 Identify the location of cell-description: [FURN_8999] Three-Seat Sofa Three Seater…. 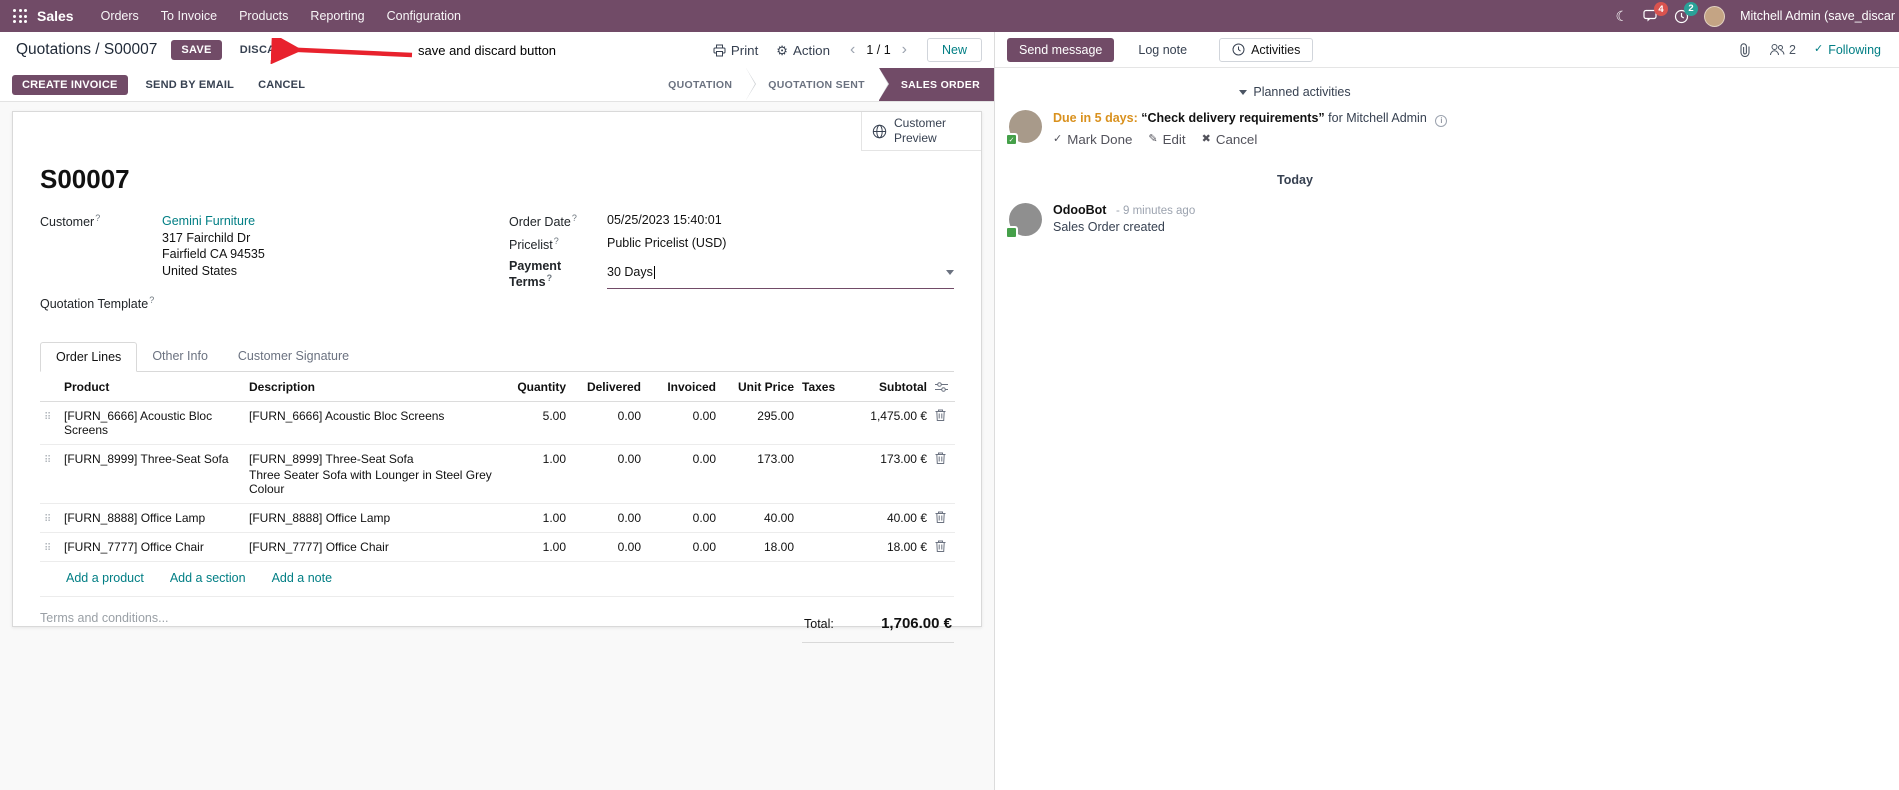
(372, 474).